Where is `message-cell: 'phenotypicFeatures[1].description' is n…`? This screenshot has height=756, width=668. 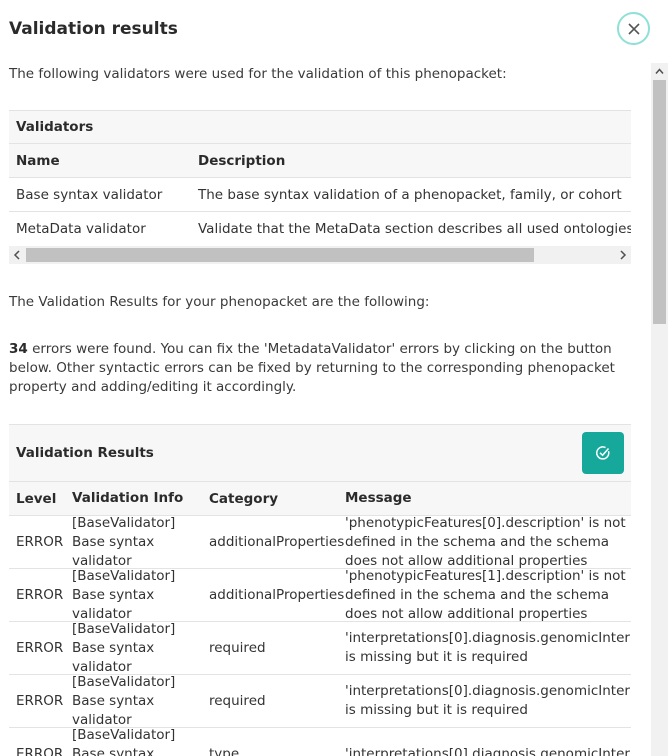 message-cell: 'phenotypicFeatures[1].description' is n… is located at coordinates (485, 595).